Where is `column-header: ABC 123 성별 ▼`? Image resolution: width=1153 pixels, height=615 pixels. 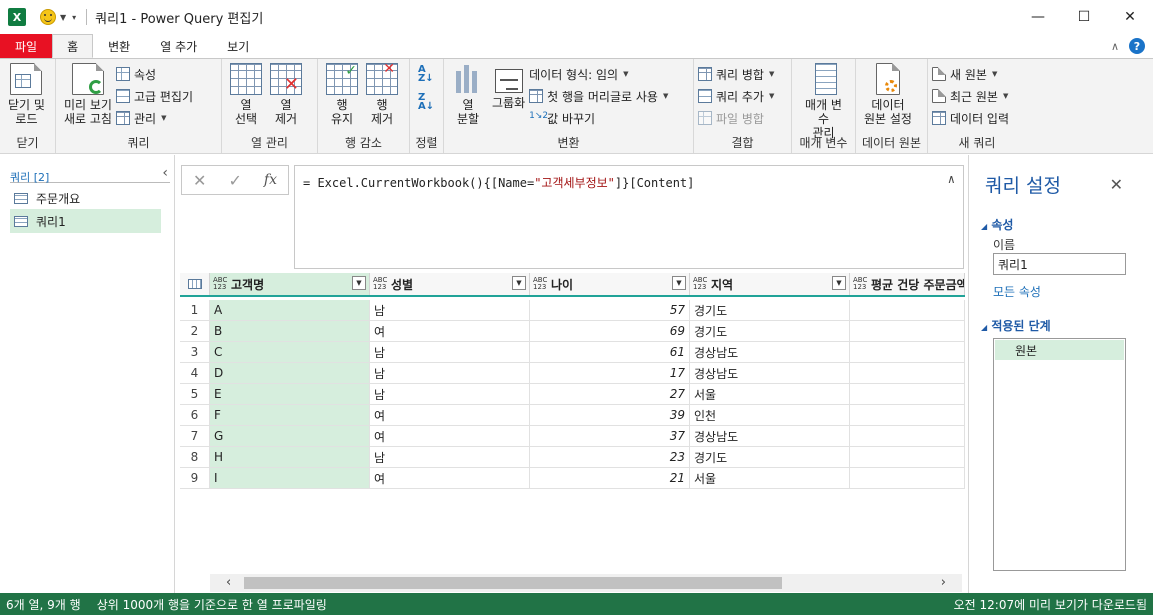 column-header: ABC 123 성별 ▼ is located at coordinates (450, 284).